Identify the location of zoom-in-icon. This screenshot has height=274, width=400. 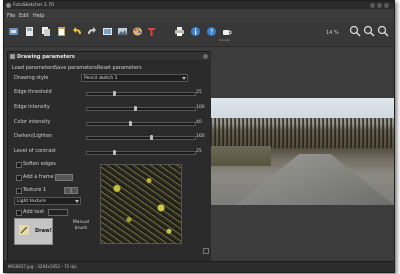
(355, 31).